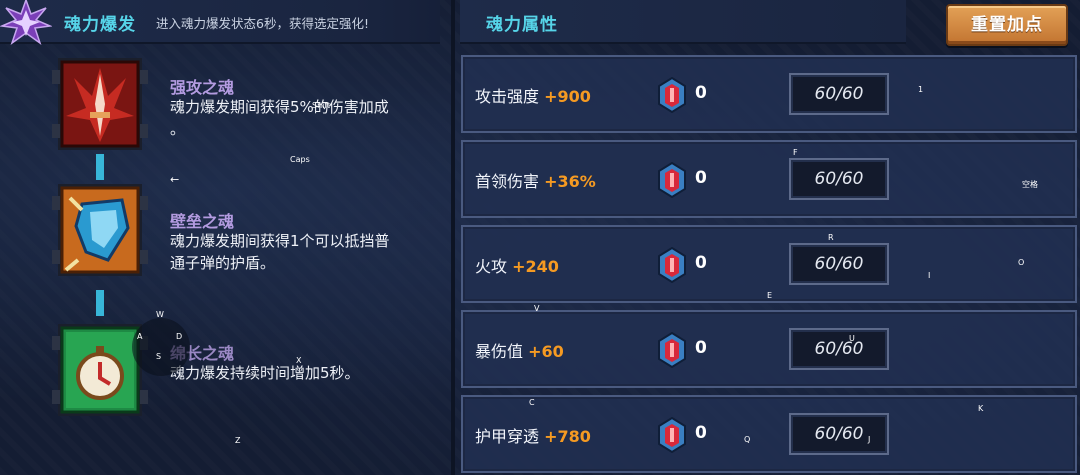 Image resolution: width=1080 pixels, height=475 pixels. I want to click on attribute-name: 暴伤值, so click(499, 351).